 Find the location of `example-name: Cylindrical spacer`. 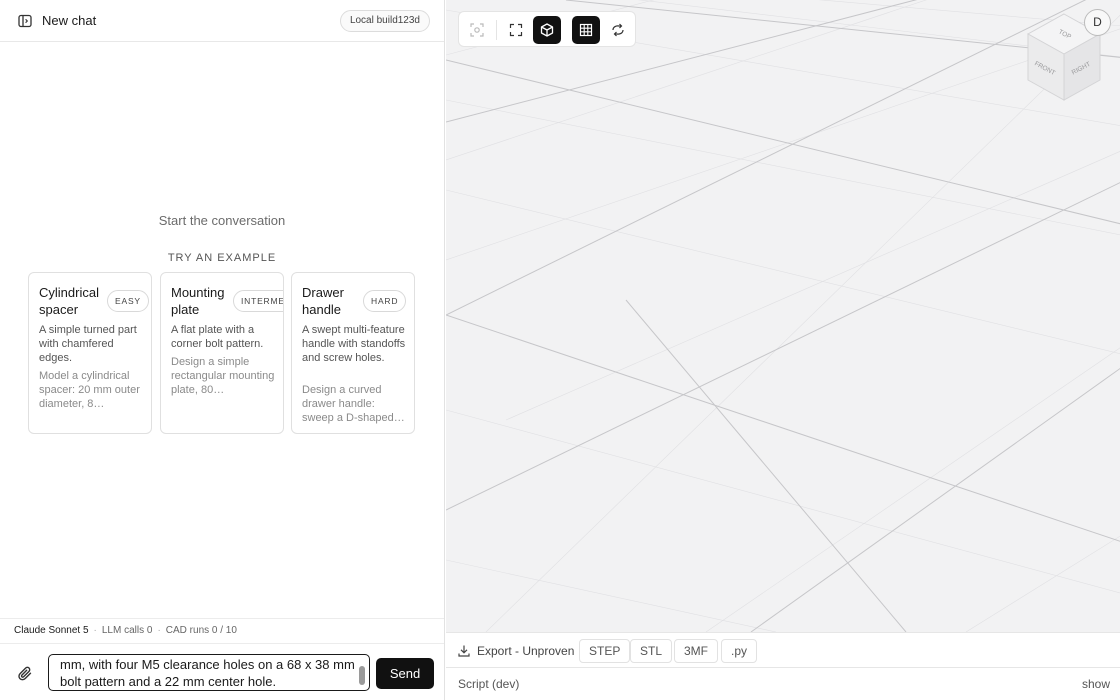

example-name: Cylindrical spacer is located at coordinates (69, 301).